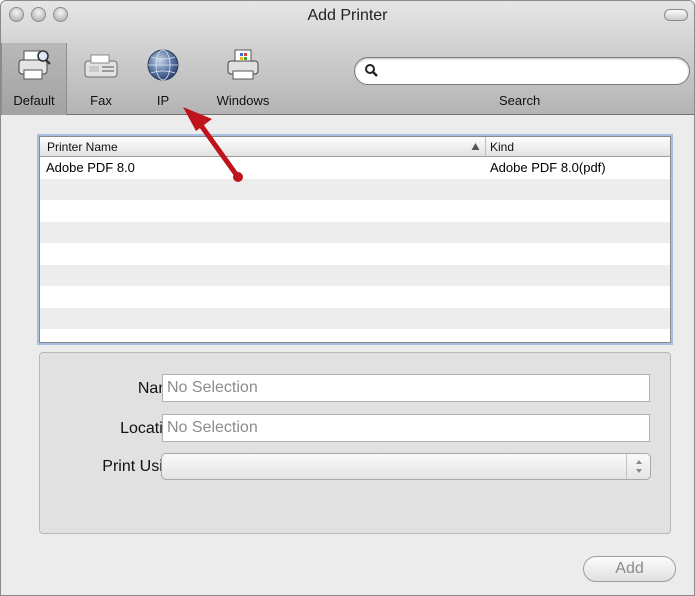 This screenshot has height=596, width=695. What do you see at coordinates (406, 466) in the screenshot?
I see `print-using-select` at bounding box center [406, 466].